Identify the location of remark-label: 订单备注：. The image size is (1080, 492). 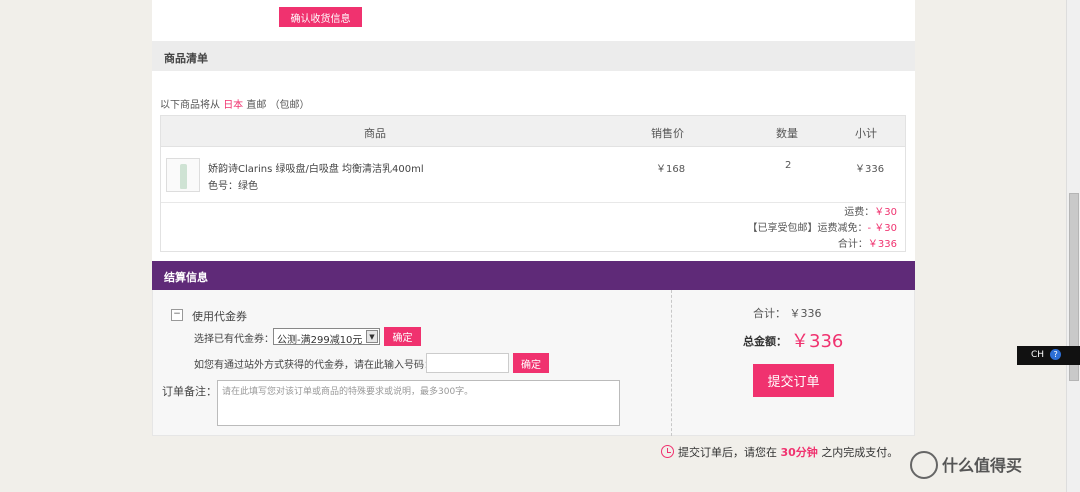
(189, 391).